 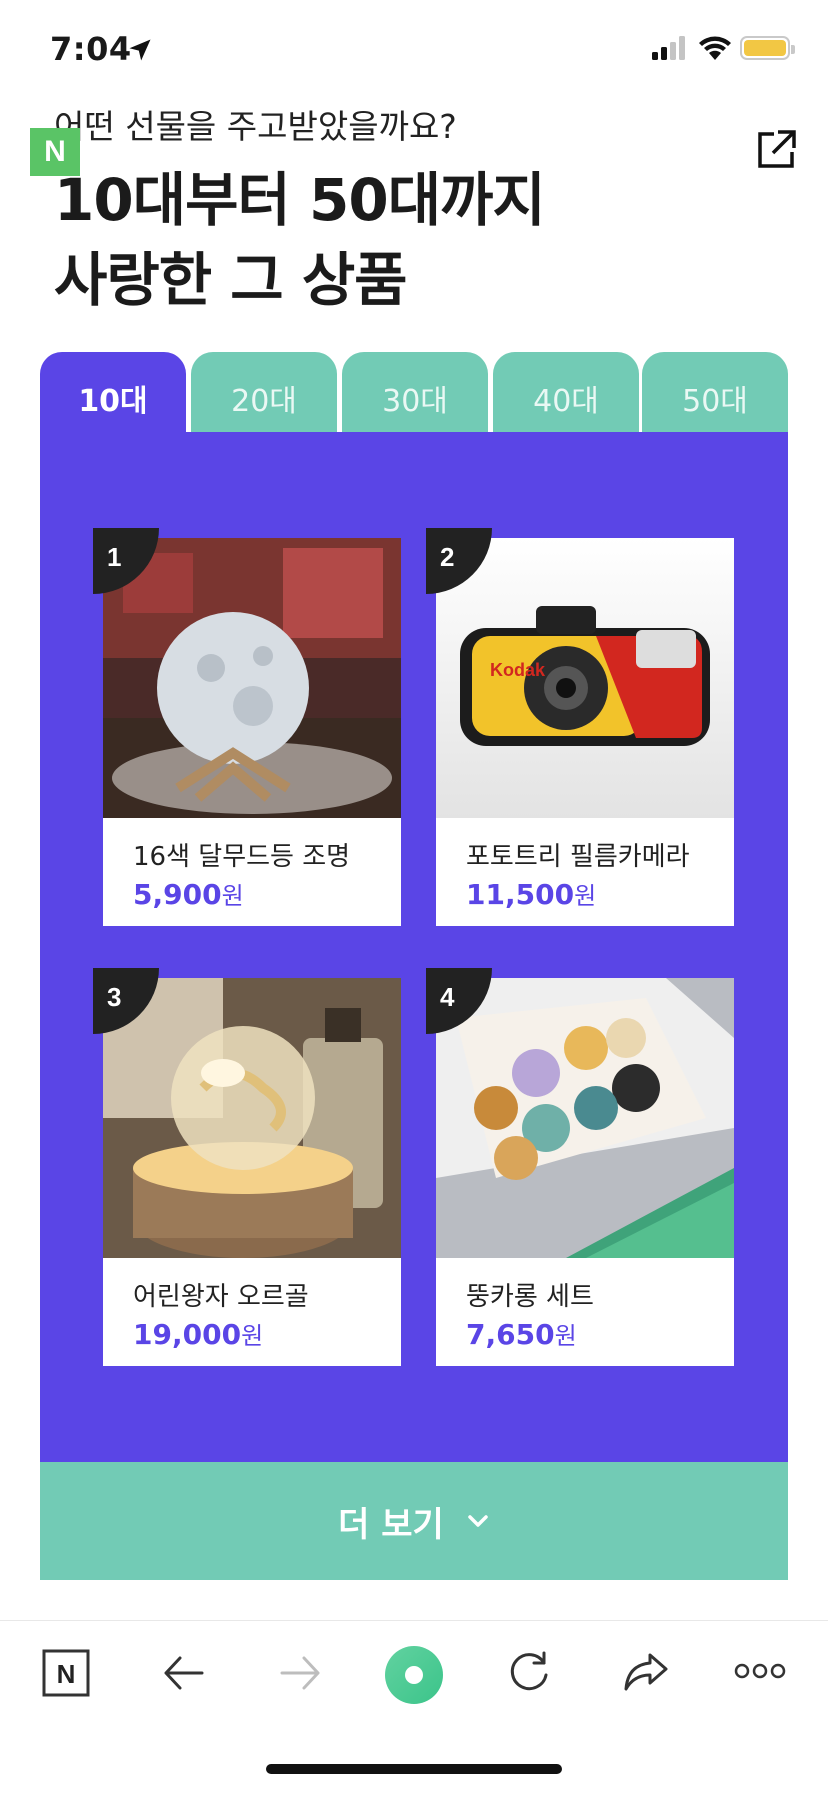 I want to click on toolbar-home-letter: N, so click(x=66, y=1674).